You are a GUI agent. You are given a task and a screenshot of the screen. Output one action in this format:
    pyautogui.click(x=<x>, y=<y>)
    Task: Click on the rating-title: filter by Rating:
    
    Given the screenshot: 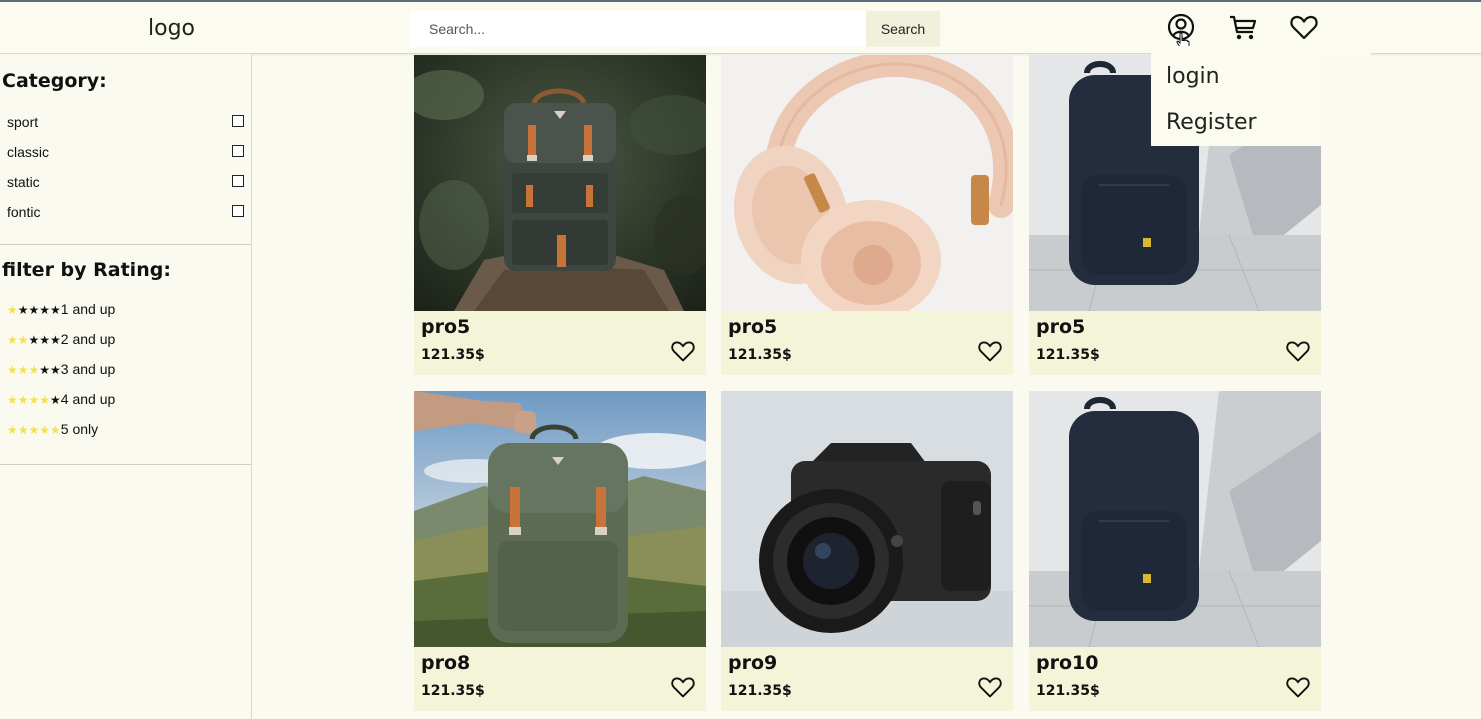 What is the action you would take?
    pyautogui.click(x=86, y=270)
    